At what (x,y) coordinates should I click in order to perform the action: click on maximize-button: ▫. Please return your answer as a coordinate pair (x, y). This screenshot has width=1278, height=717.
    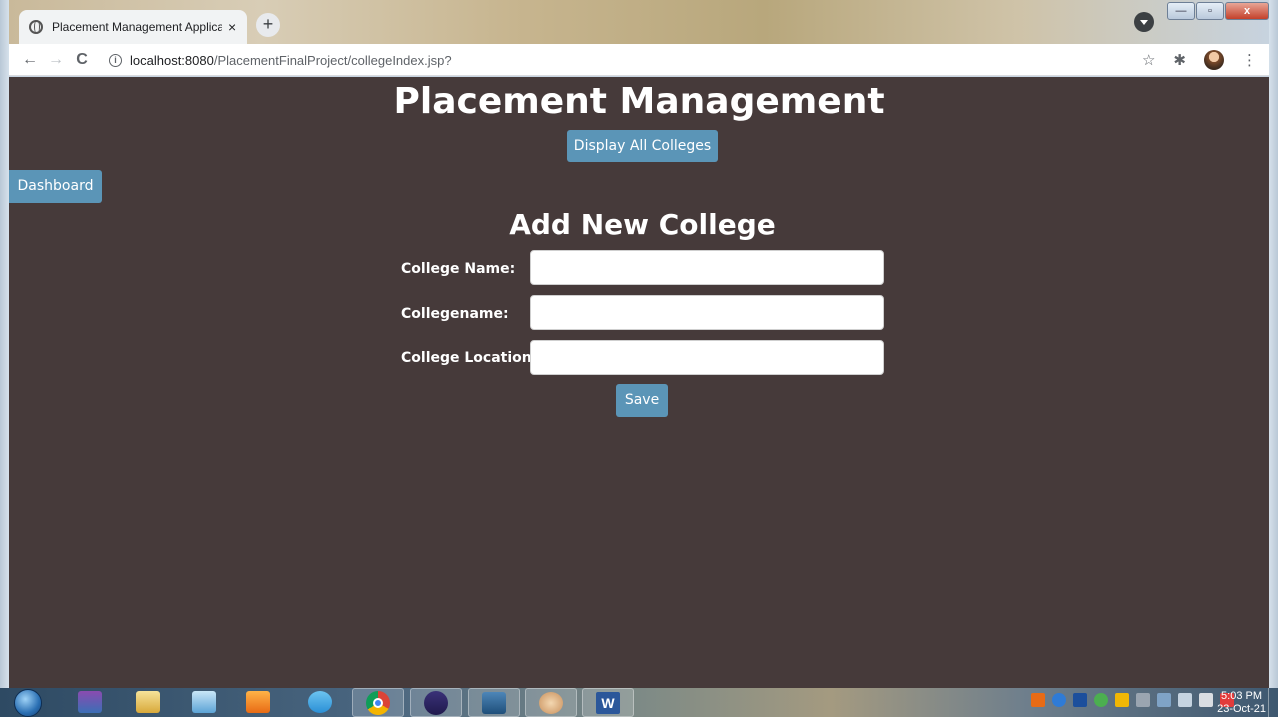
    Looking at the image, I should click on (1210, 11).